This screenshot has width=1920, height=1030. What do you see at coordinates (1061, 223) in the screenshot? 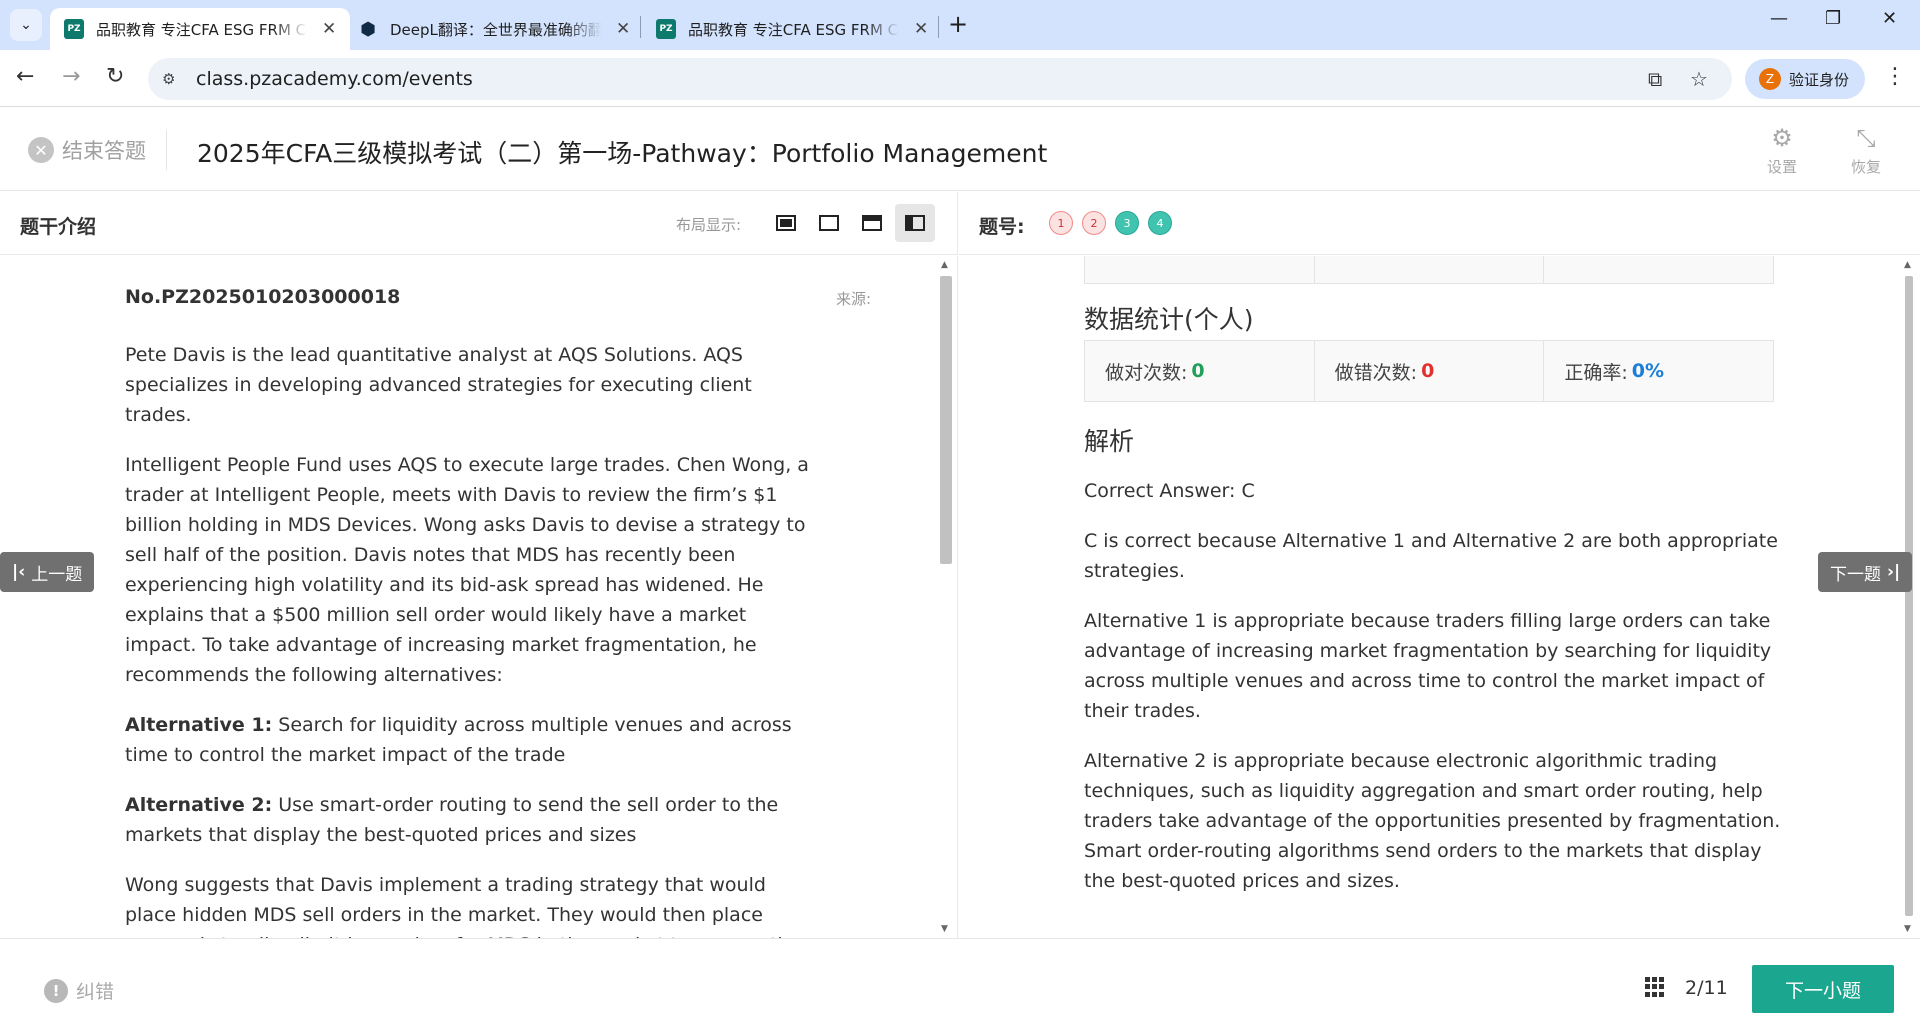
I see `question-dot-1: 1` at bounding box center [1061, 223].